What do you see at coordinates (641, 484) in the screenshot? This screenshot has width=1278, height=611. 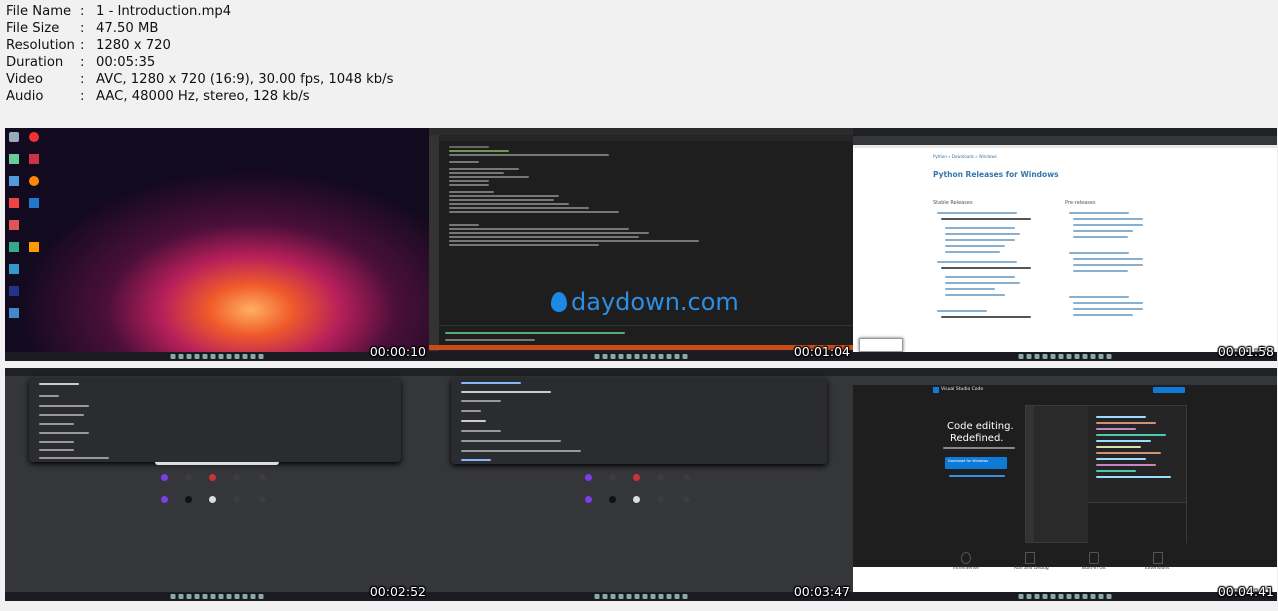 I see `thumbnail-chrome-address-suggestions: 00:03:47` at bounding box center [641, 484].